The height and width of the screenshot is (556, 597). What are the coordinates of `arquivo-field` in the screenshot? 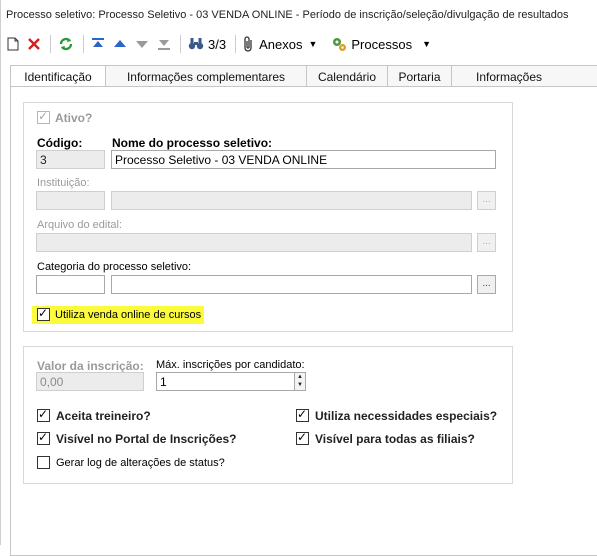 It's located at (254, 242).